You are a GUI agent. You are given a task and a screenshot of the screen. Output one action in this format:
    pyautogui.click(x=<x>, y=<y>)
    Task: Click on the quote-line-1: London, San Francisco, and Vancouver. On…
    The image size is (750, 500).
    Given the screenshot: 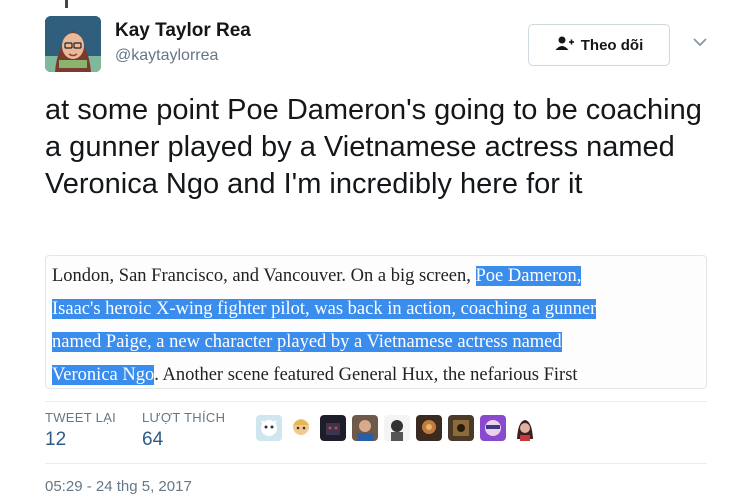 What is the action you would take?
    pyautogui.click(x=379, y=276)
    